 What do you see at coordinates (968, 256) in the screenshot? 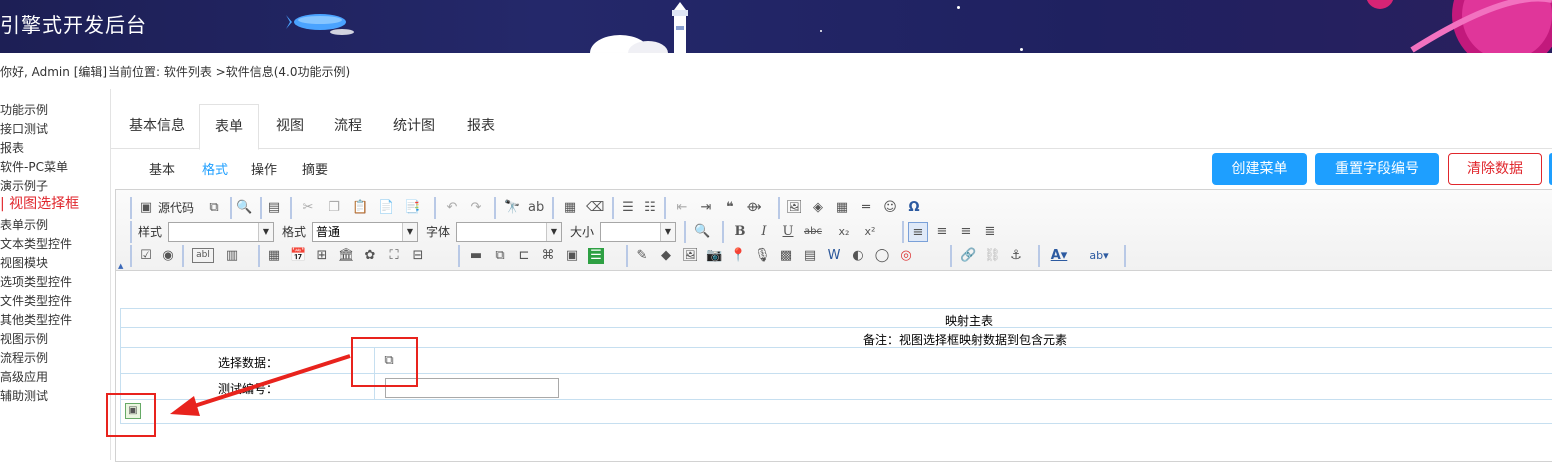
I see `link-icon: 🔗` at bounding box center [968, 256].